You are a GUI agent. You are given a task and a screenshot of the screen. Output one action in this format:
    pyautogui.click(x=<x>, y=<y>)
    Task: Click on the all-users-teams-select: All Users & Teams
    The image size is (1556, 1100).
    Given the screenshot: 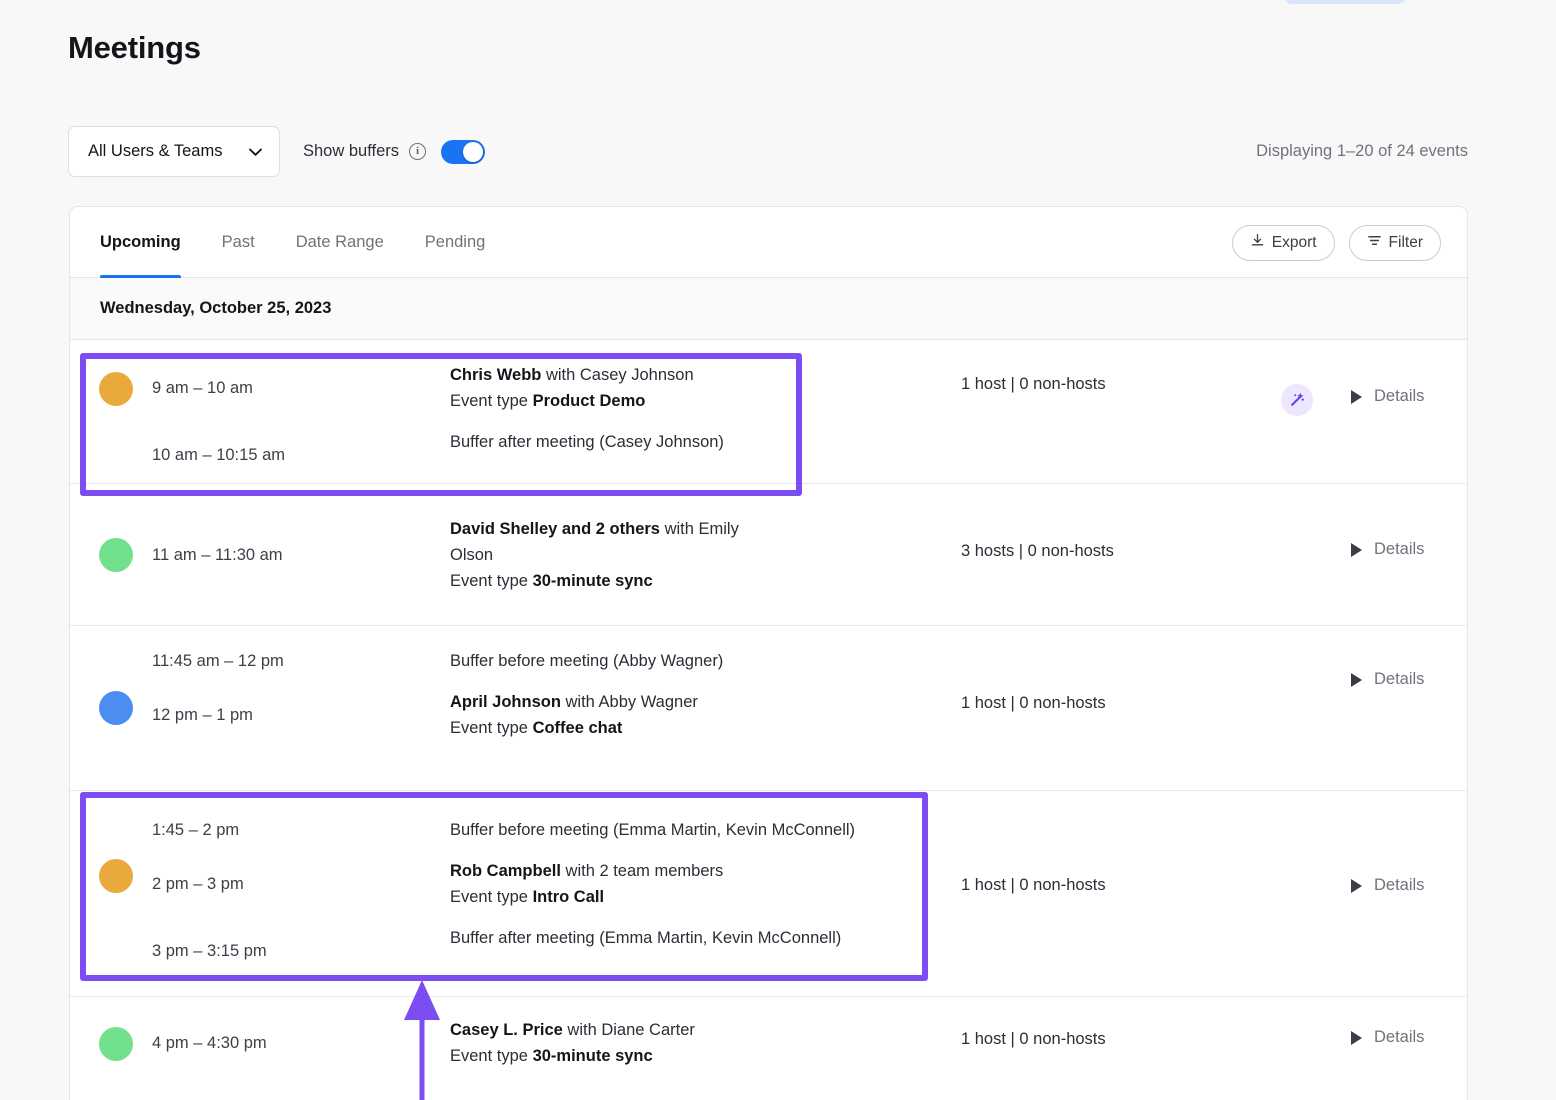 What is the action you would take?
    pyautogui.click(x=174, y=151)
    